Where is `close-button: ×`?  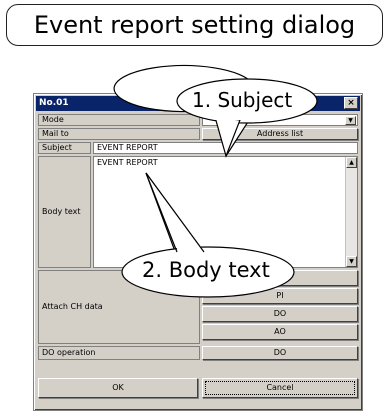 close-button: × is located at coordinates (351, 103).